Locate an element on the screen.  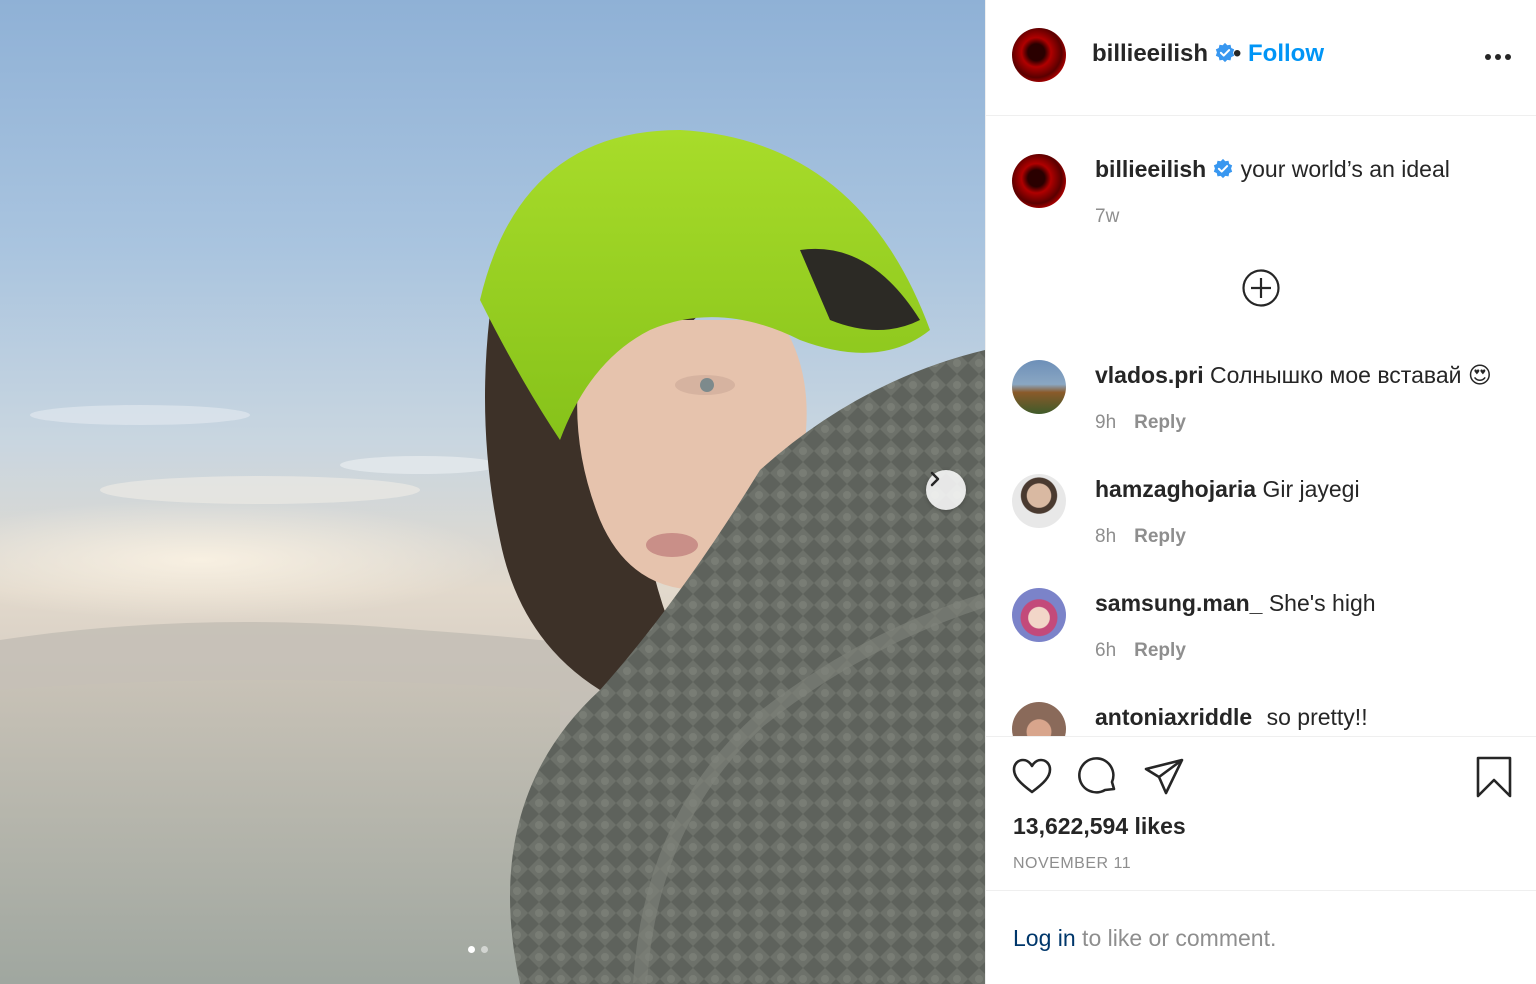
post-date: NOVEMBER 11 is located at coordinates (1072, 864).